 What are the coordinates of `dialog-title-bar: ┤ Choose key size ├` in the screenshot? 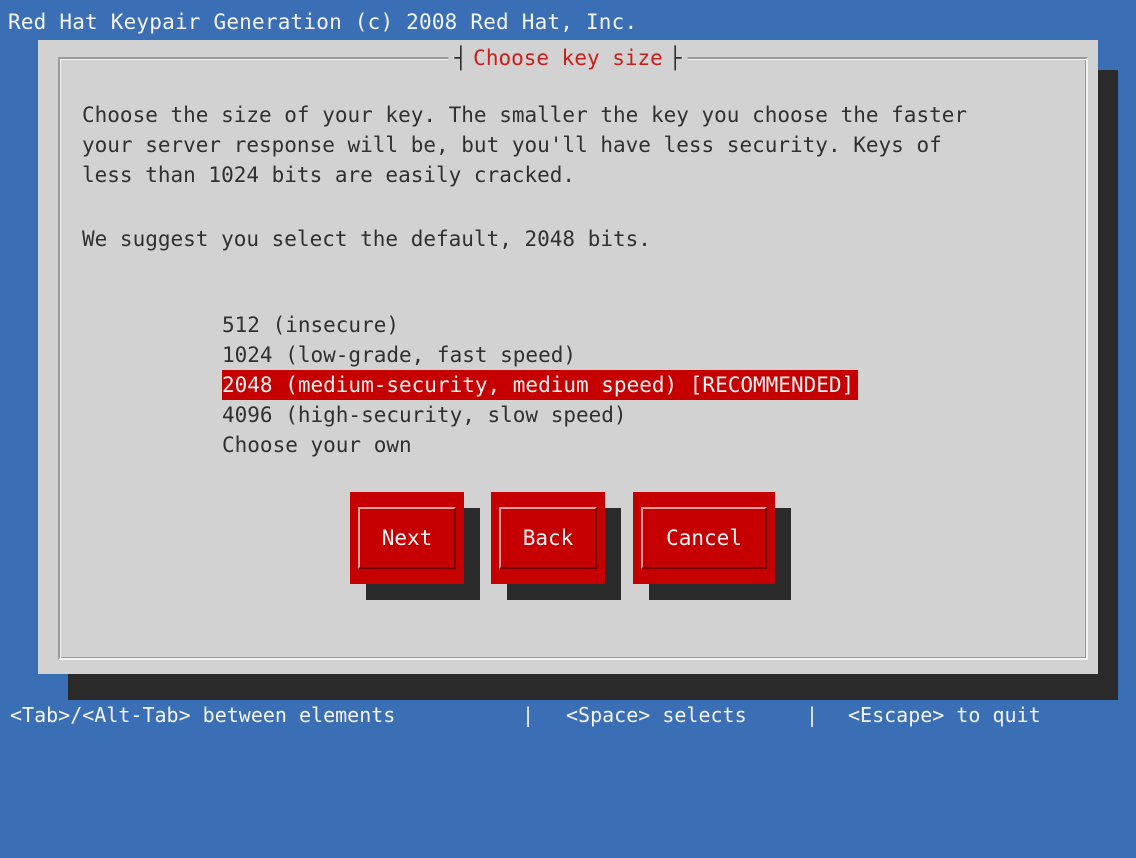 It's located at (568, 58).